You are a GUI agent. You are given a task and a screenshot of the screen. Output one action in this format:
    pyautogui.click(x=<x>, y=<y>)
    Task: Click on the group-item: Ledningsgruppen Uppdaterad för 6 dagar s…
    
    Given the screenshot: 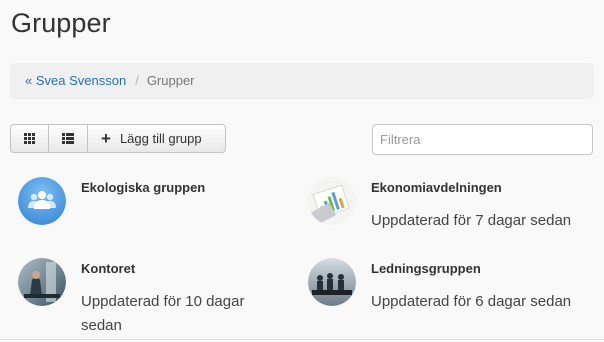 What is the action you would take?
    pyautogui.click(x=439, y=286)
    